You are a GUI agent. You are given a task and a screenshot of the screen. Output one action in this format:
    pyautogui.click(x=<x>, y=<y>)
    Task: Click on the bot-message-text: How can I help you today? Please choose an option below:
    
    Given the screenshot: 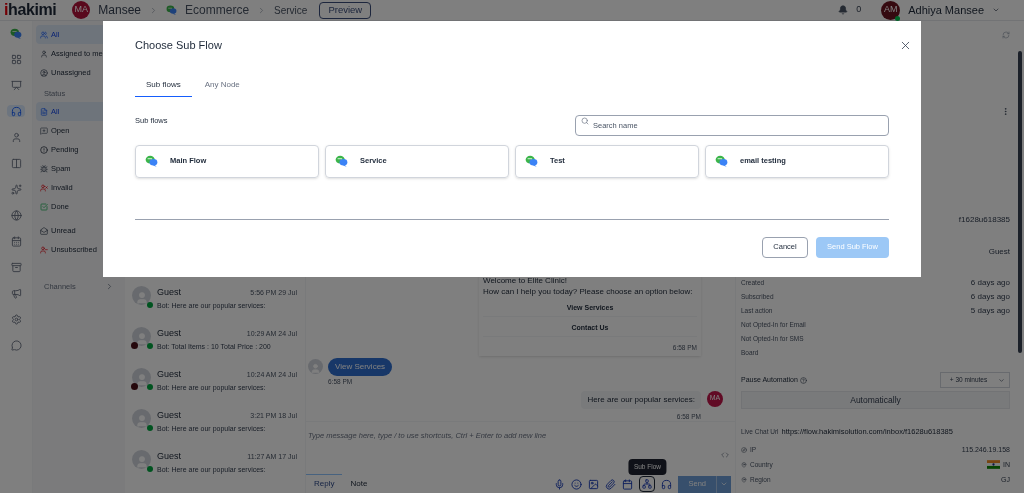 What is the action you would take?
    pyautogui.click(x=588, y=291)
    